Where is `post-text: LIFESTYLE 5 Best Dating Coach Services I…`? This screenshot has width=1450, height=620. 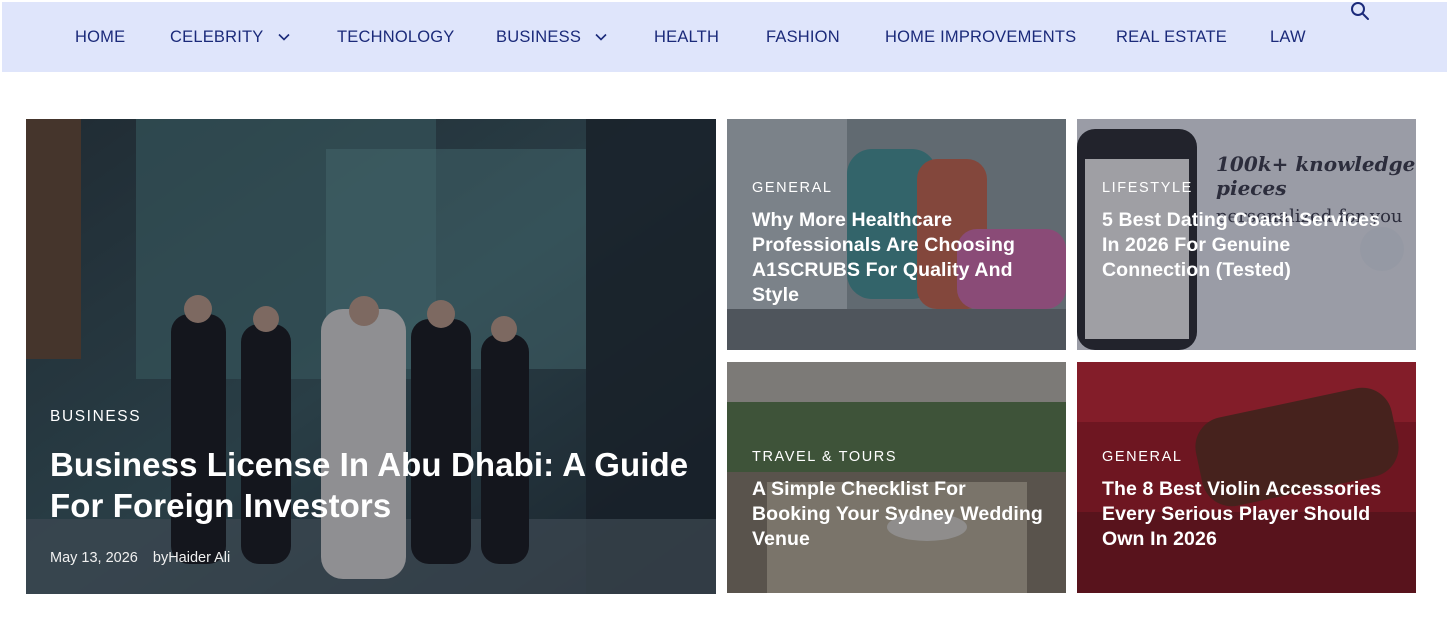
post-text: LIFESTYLE 5 Best Dating Coach Services I… is located at coordinates (1250, 231).